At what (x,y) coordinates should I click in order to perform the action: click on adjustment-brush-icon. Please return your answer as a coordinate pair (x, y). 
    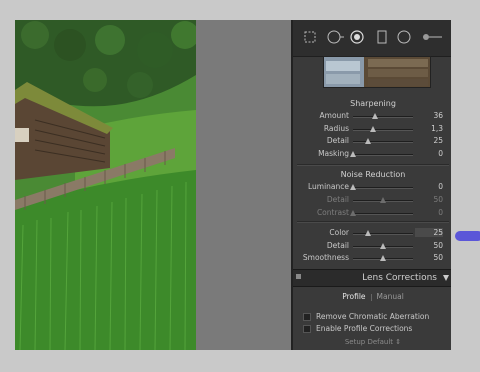
    Looking at the image, I should click on (432, 37).